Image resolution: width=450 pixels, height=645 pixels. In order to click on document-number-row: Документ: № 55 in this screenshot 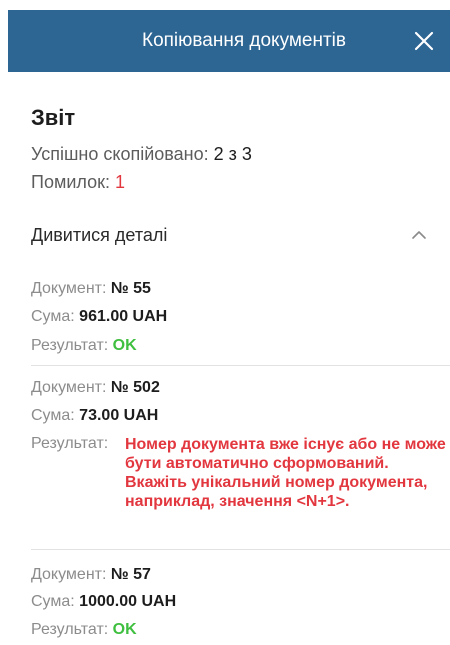, I will do `click(91, 289)`.